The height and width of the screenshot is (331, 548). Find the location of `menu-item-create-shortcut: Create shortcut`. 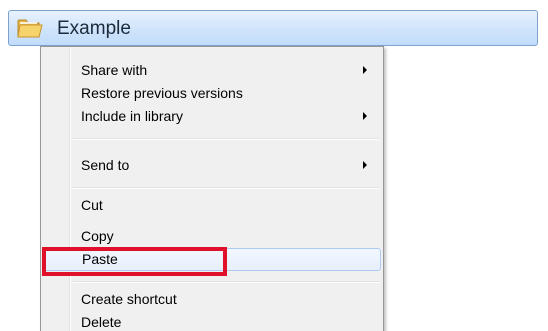

menu-item-create-shortcut: Create shortcut is located at coordinates (212, 299).